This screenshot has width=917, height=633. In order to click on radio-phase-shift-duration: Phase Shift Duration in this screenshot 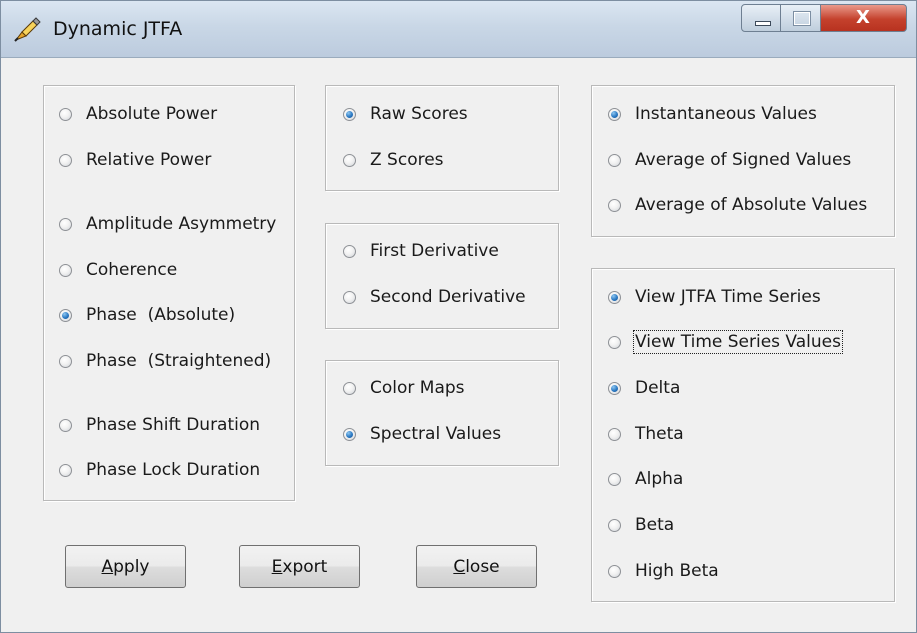, I will do `click(159, 425)`.